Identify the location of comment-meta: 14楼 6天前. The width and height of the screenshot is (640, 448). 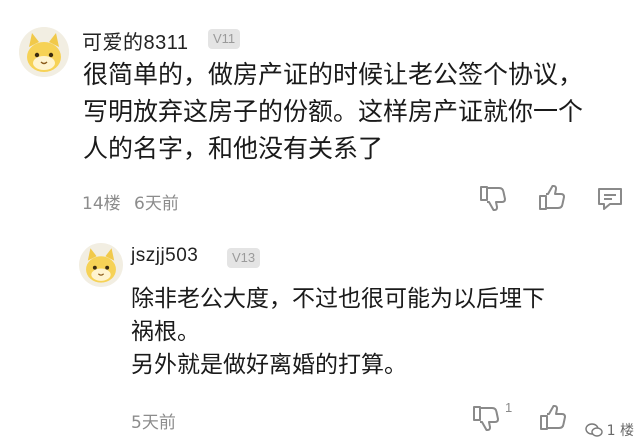
(130, 201).